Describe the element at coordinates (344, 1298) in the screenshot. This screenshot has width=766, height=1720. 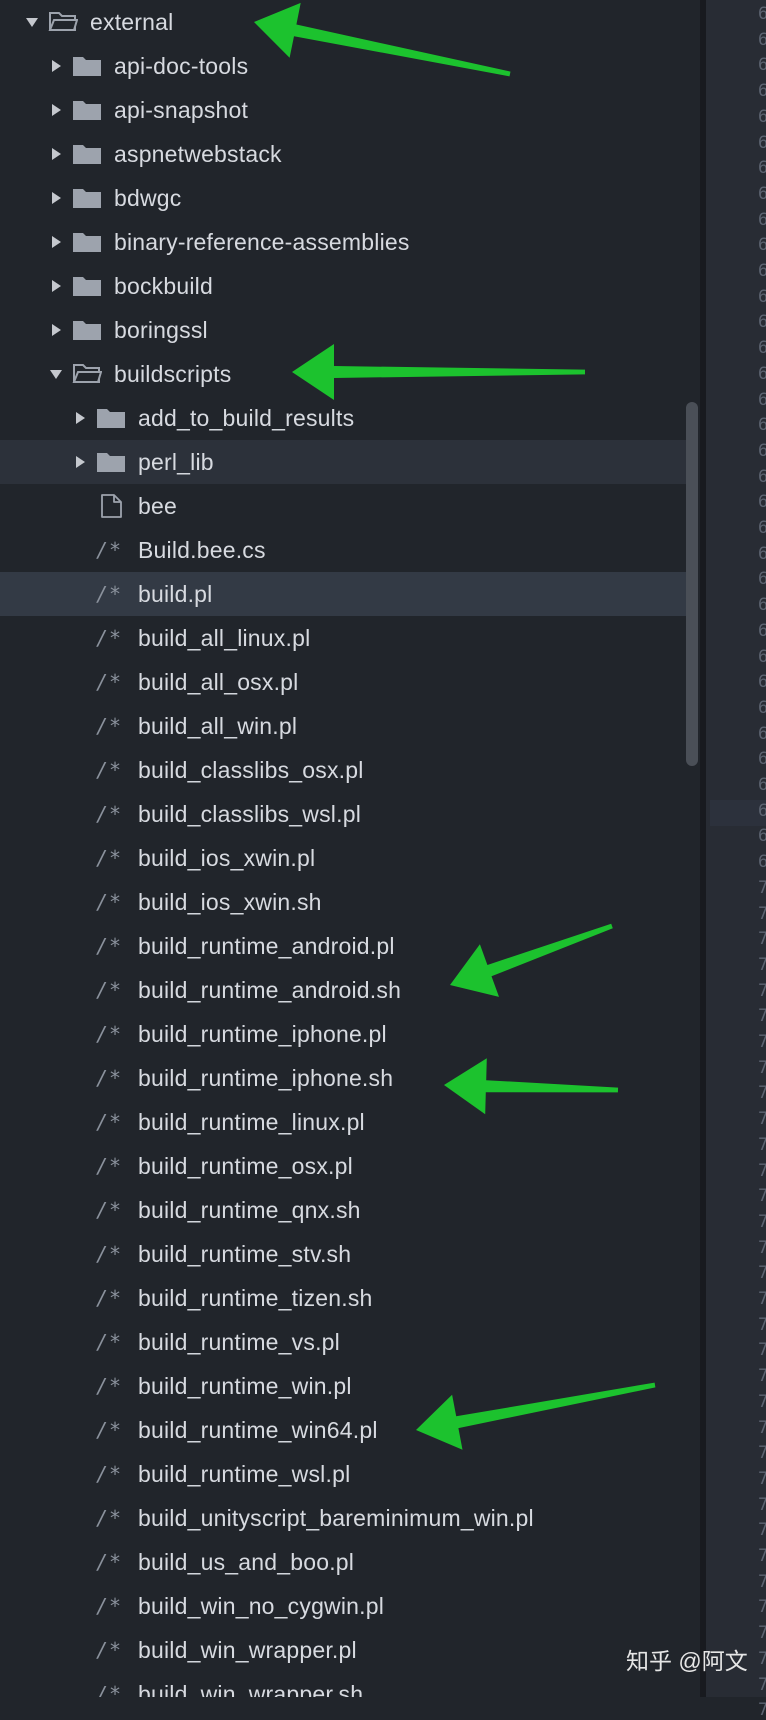
I see `tree-file-build-runtime-tizen-sh: /* build_runtime_tizen.sh` at that location.